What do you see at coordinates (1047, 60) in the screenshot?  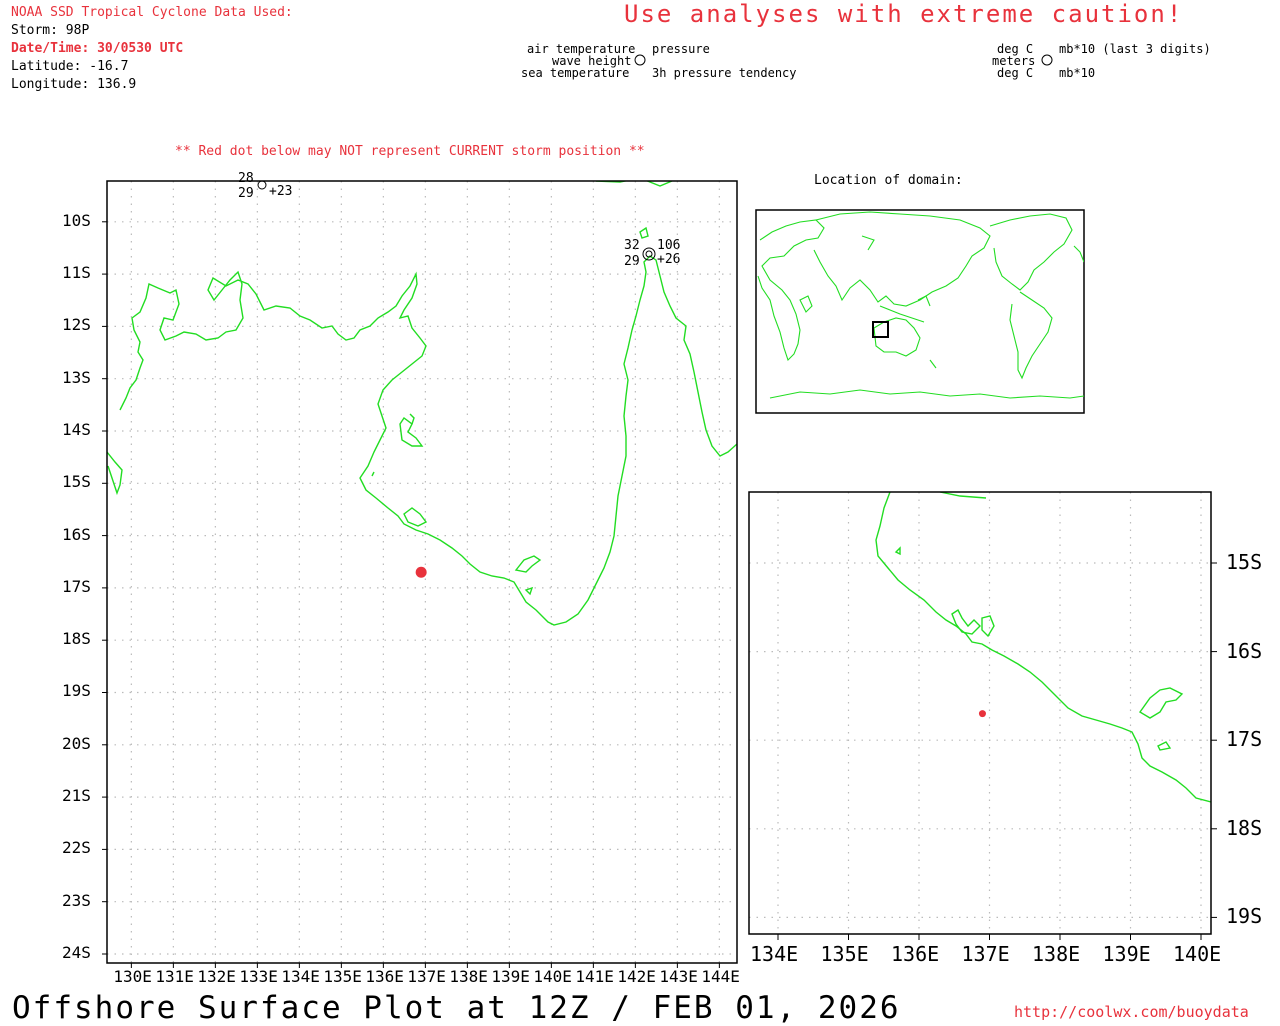 I see `legend-units-symbol` at bounding box center [1047, 60].